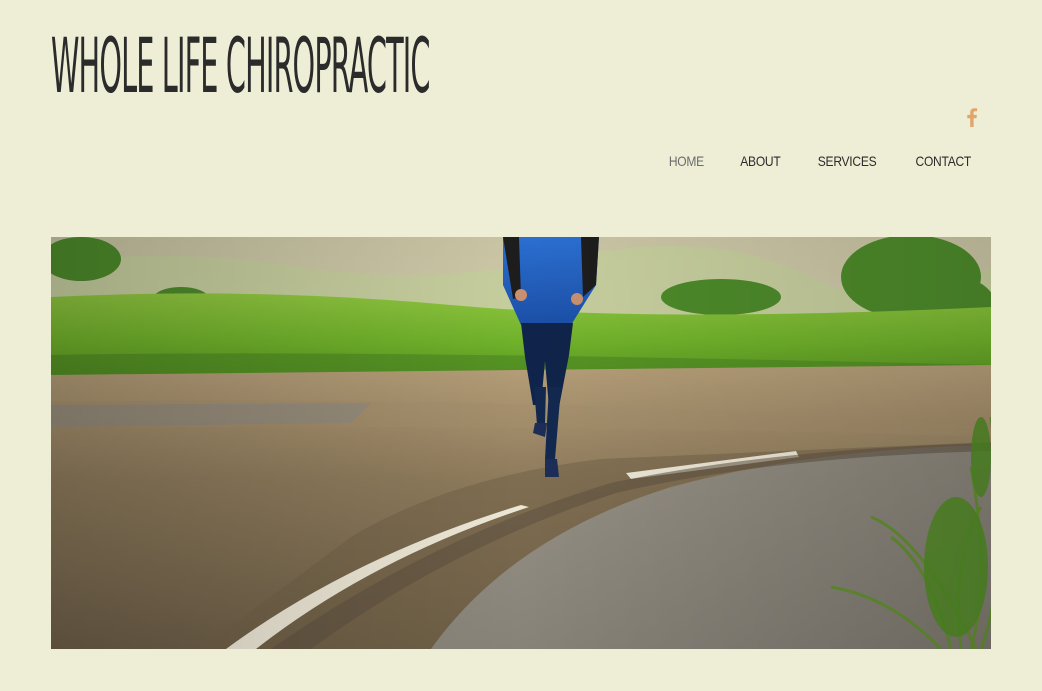  I want to click on nav-link-services: SERVICES, so click(847, 161).